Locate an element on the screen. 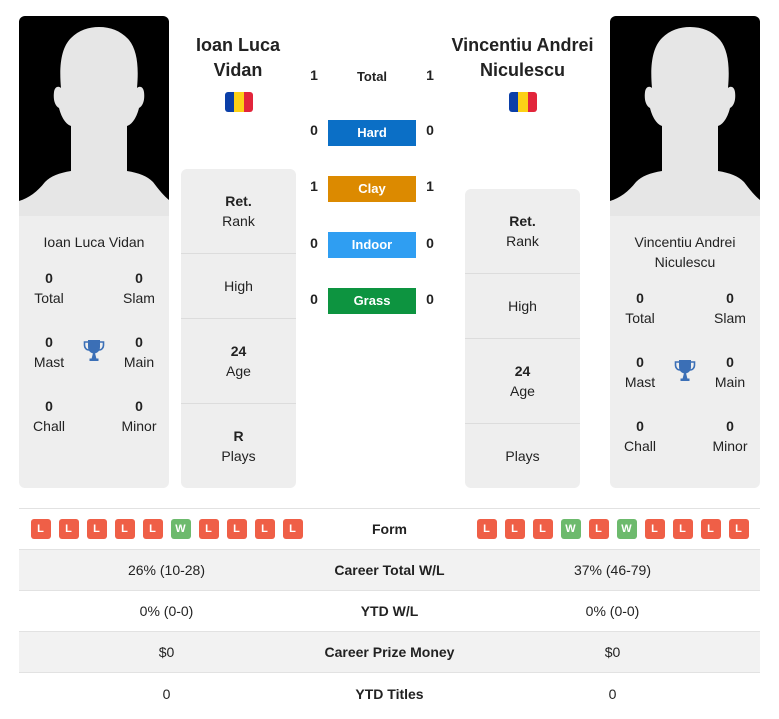 The height and width of the screenshot is (719, 779). player1-info: Ret. Rank High 24 Age R Plays is located at coordinates (238, 328).